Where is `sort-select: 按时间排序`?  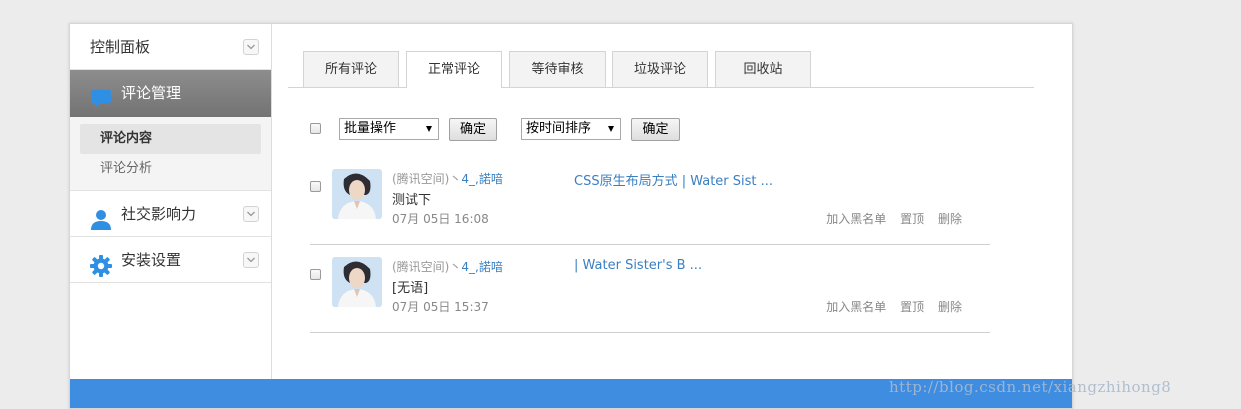
sort-select: 按时间排序 is located at coordinates (571, 129).